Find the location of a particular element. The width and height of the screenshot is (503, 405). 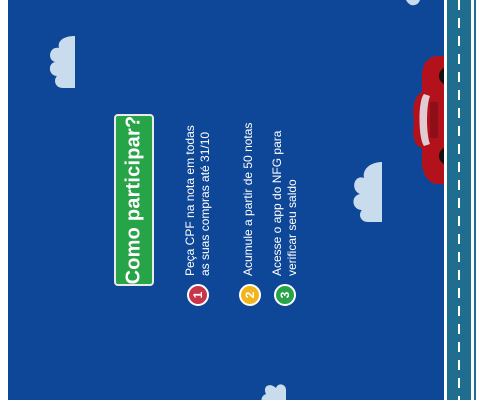

car-illustration is located at coordinates (428, 120).